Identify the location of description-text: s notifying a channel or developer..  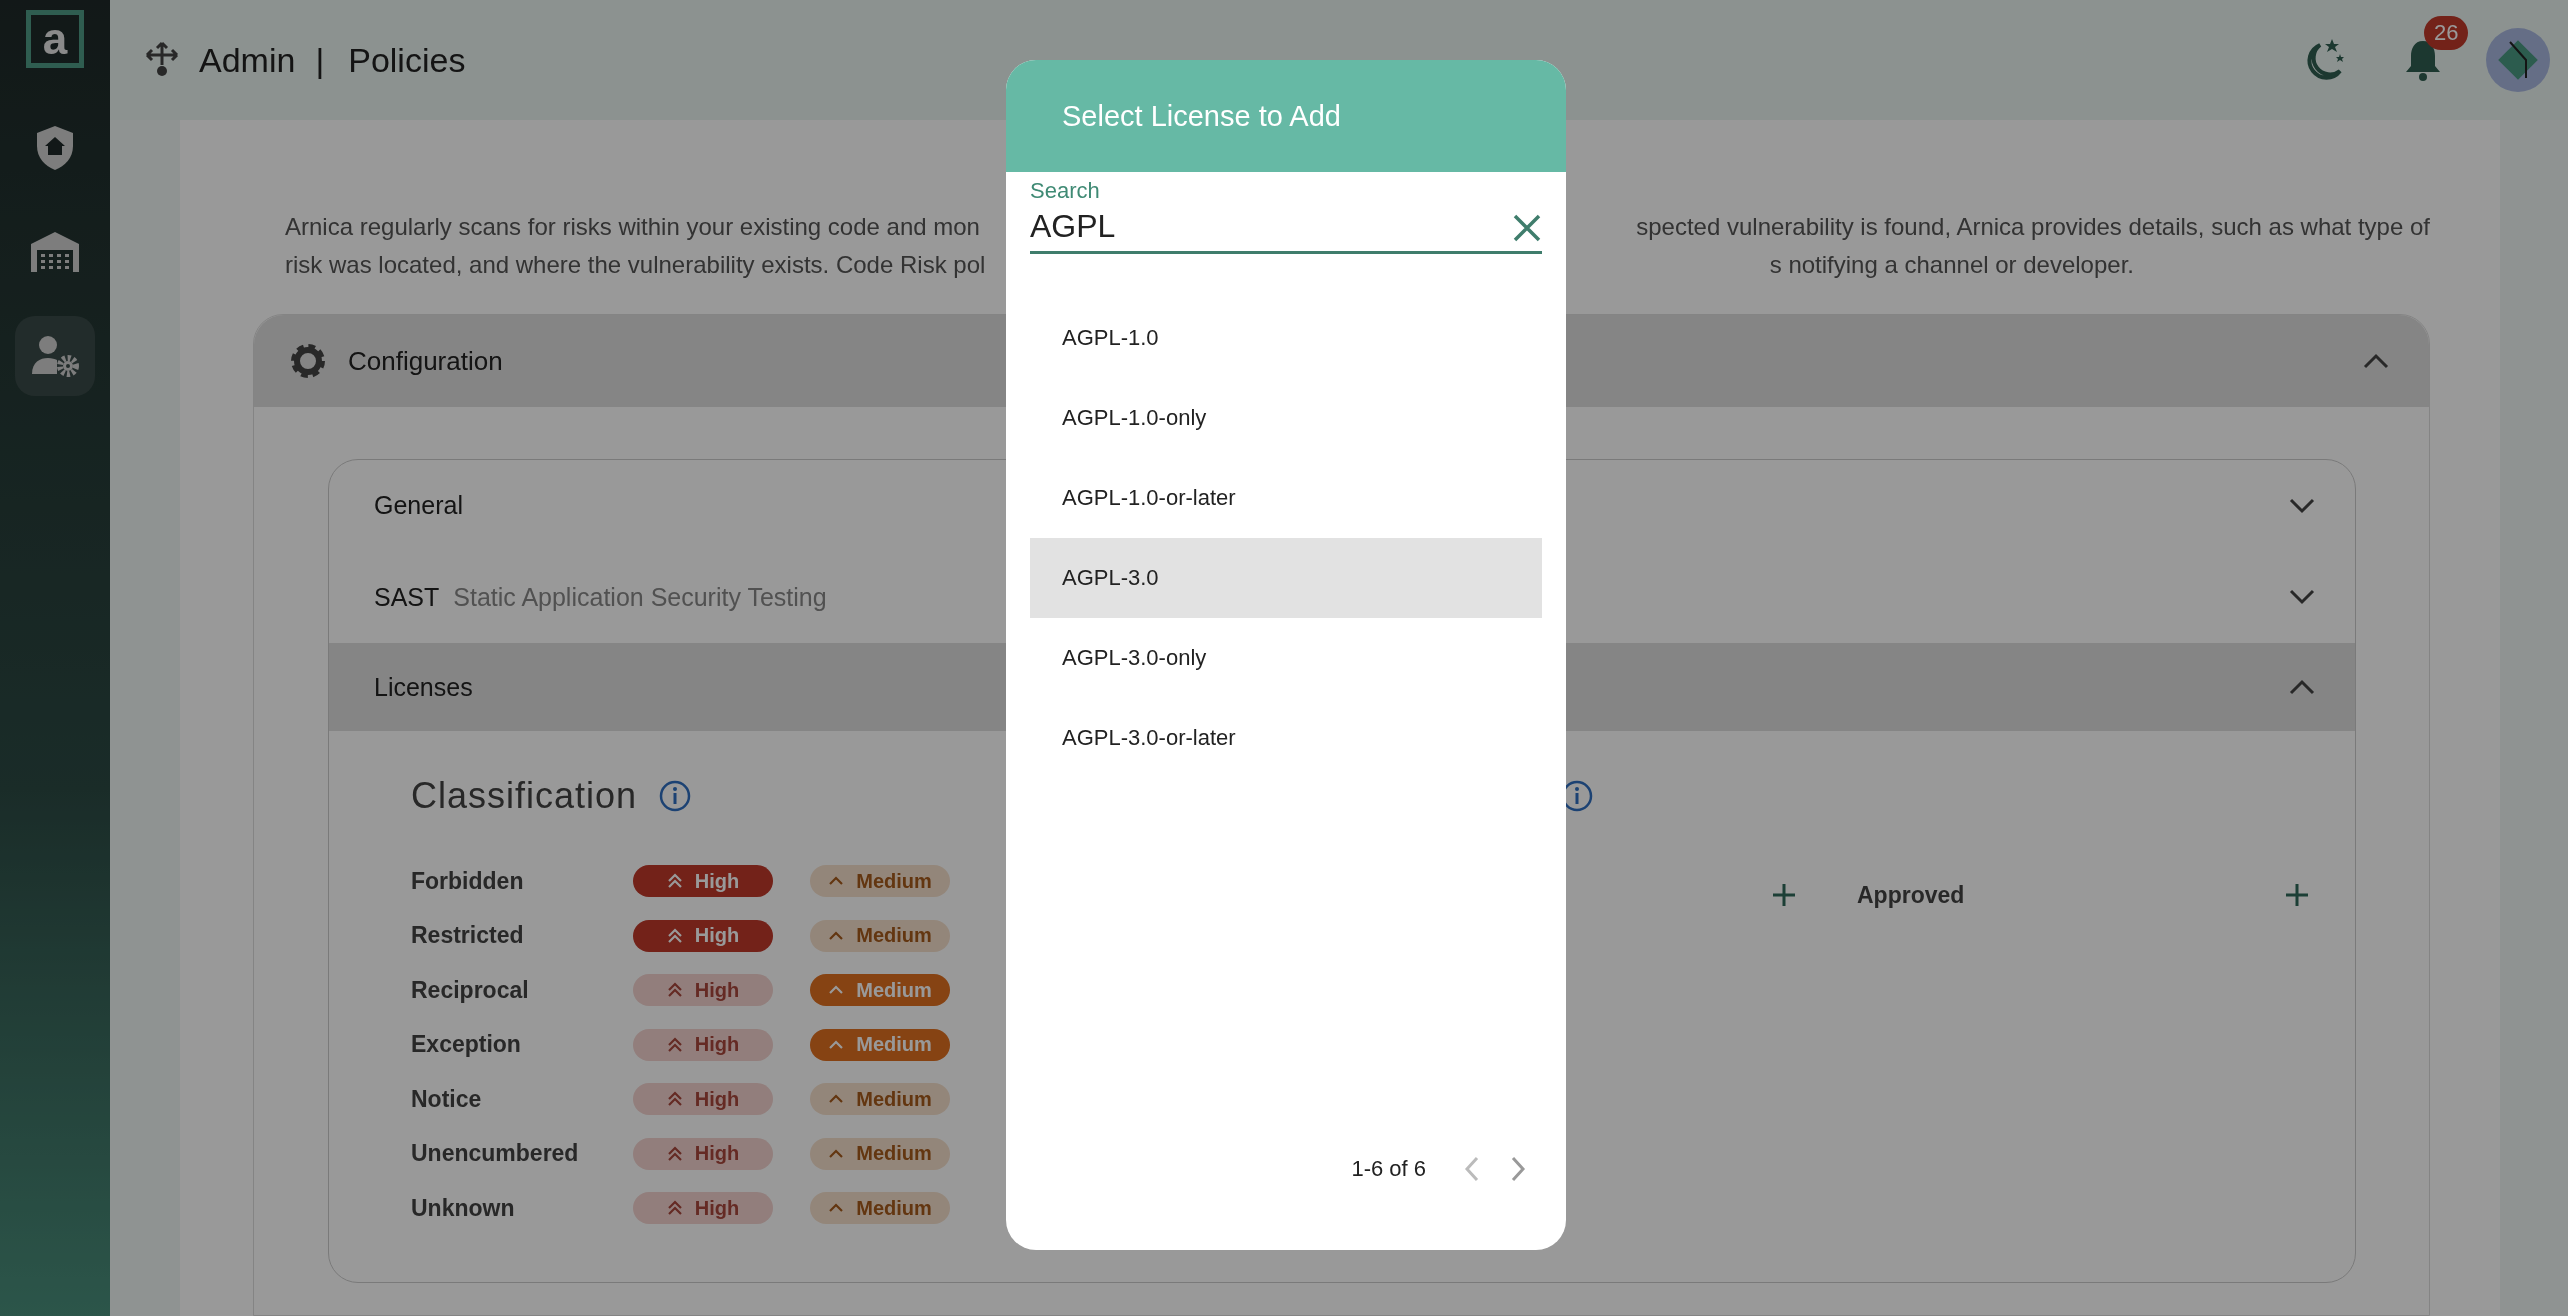
(1951, 265).